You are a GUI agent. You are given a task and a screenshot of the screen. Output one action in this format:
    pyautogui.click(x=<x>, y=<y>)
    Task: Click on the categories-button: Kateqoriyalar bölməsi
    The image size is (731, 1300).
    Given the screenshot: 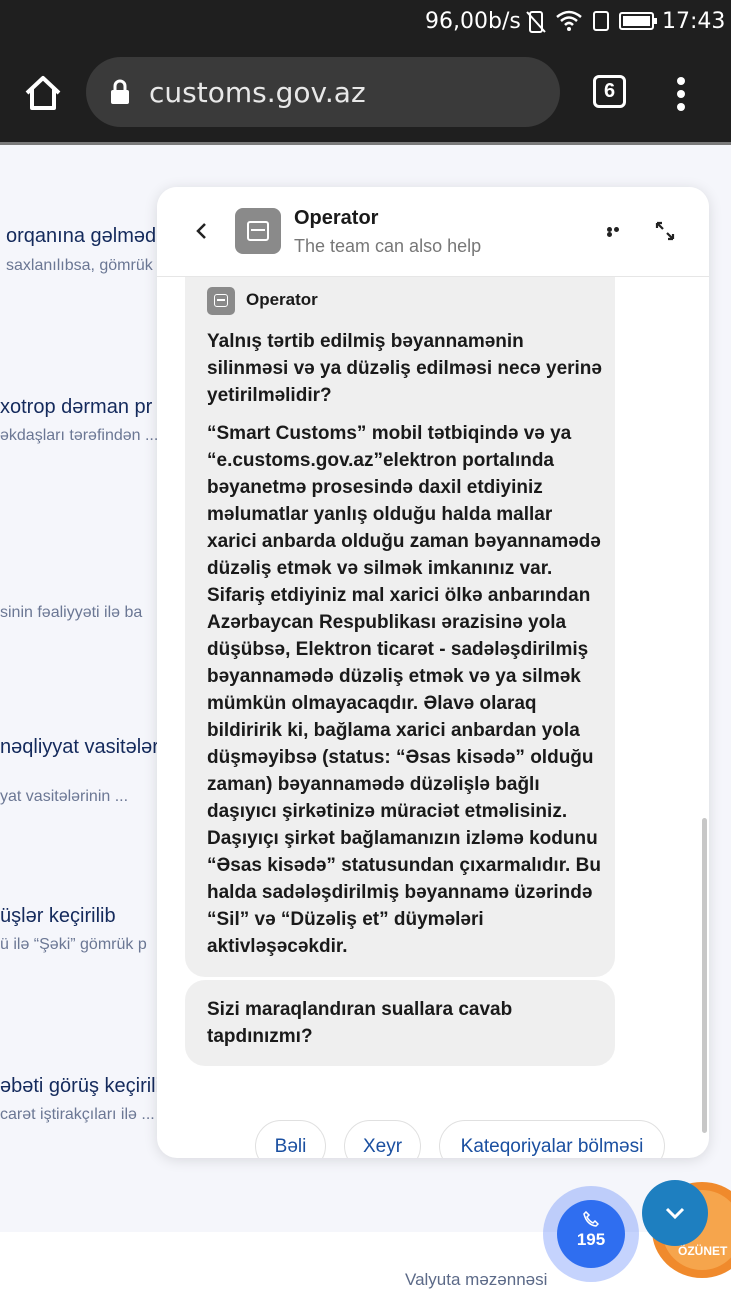 What is the action you would take?
    pyautogui.click(x=552, y=1139)
    